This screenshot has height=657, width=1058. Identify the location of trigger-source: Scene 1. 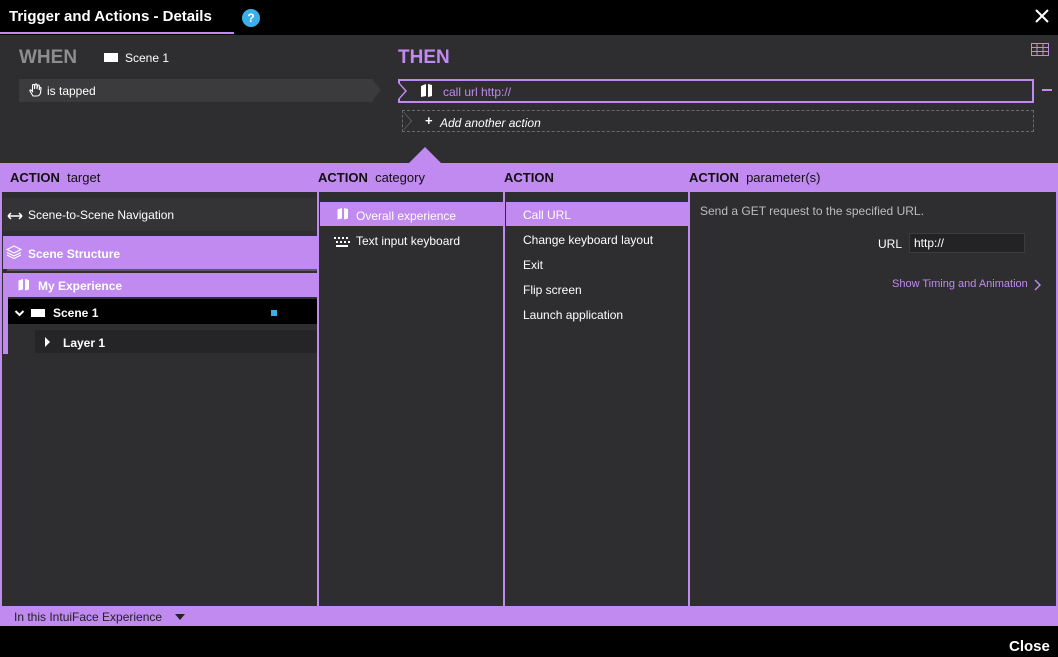
(147, 58).